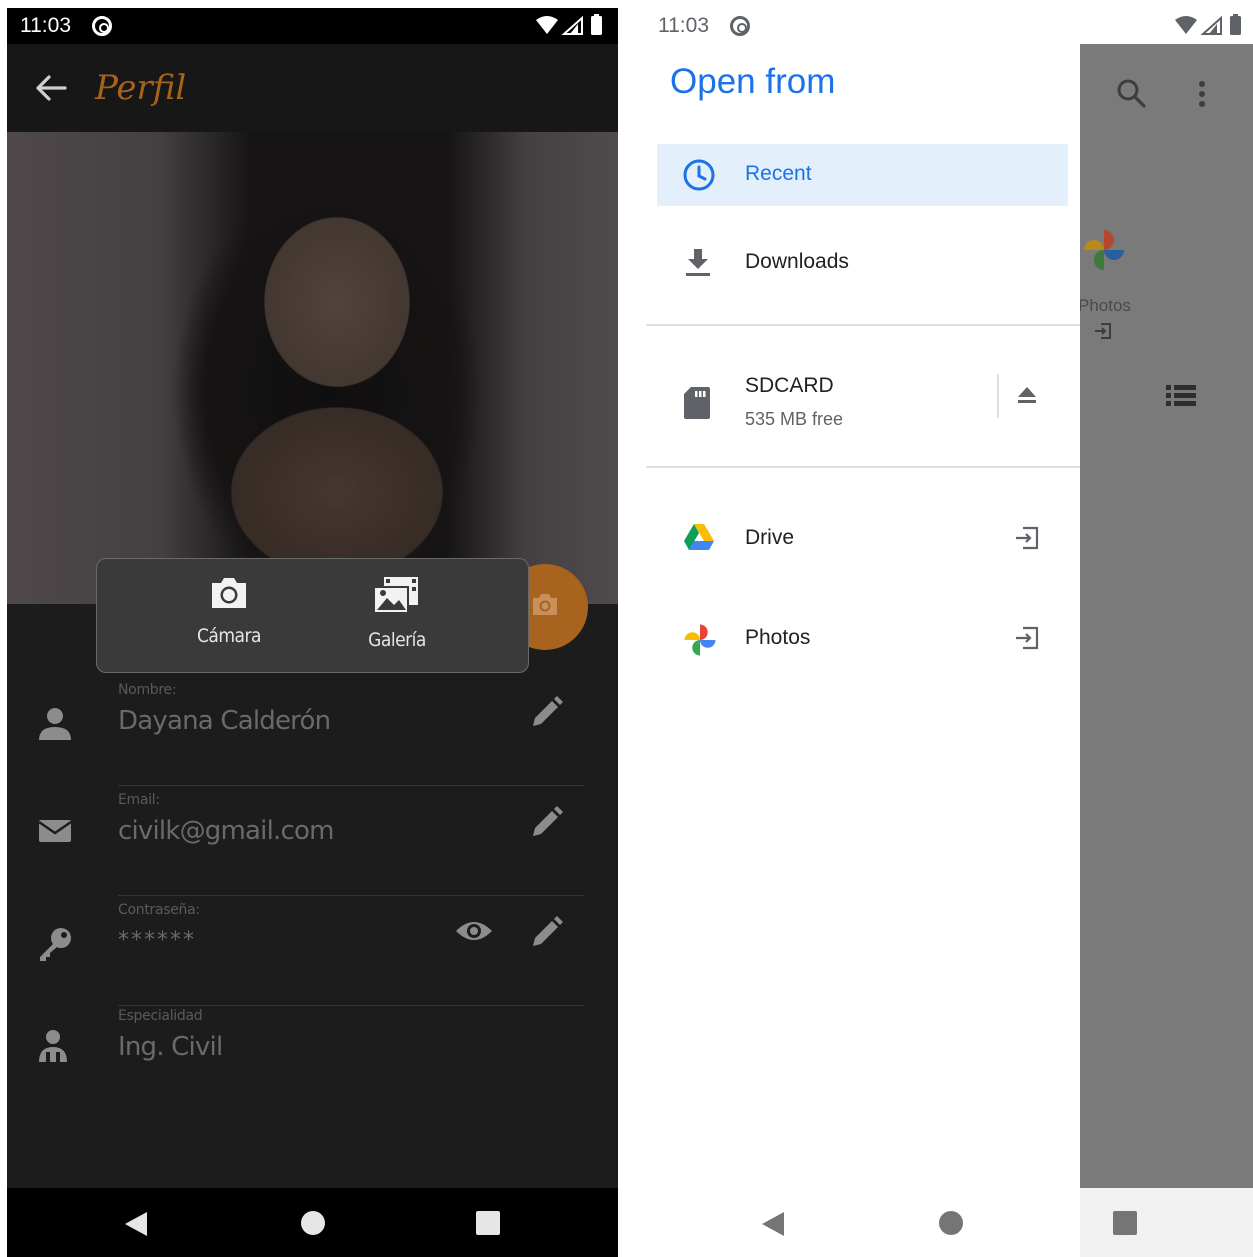 This screenshot has width=1253, height=1257. Describe the element at coordinates (55, 946) in the screenshot. I see `key-icon` at that location.